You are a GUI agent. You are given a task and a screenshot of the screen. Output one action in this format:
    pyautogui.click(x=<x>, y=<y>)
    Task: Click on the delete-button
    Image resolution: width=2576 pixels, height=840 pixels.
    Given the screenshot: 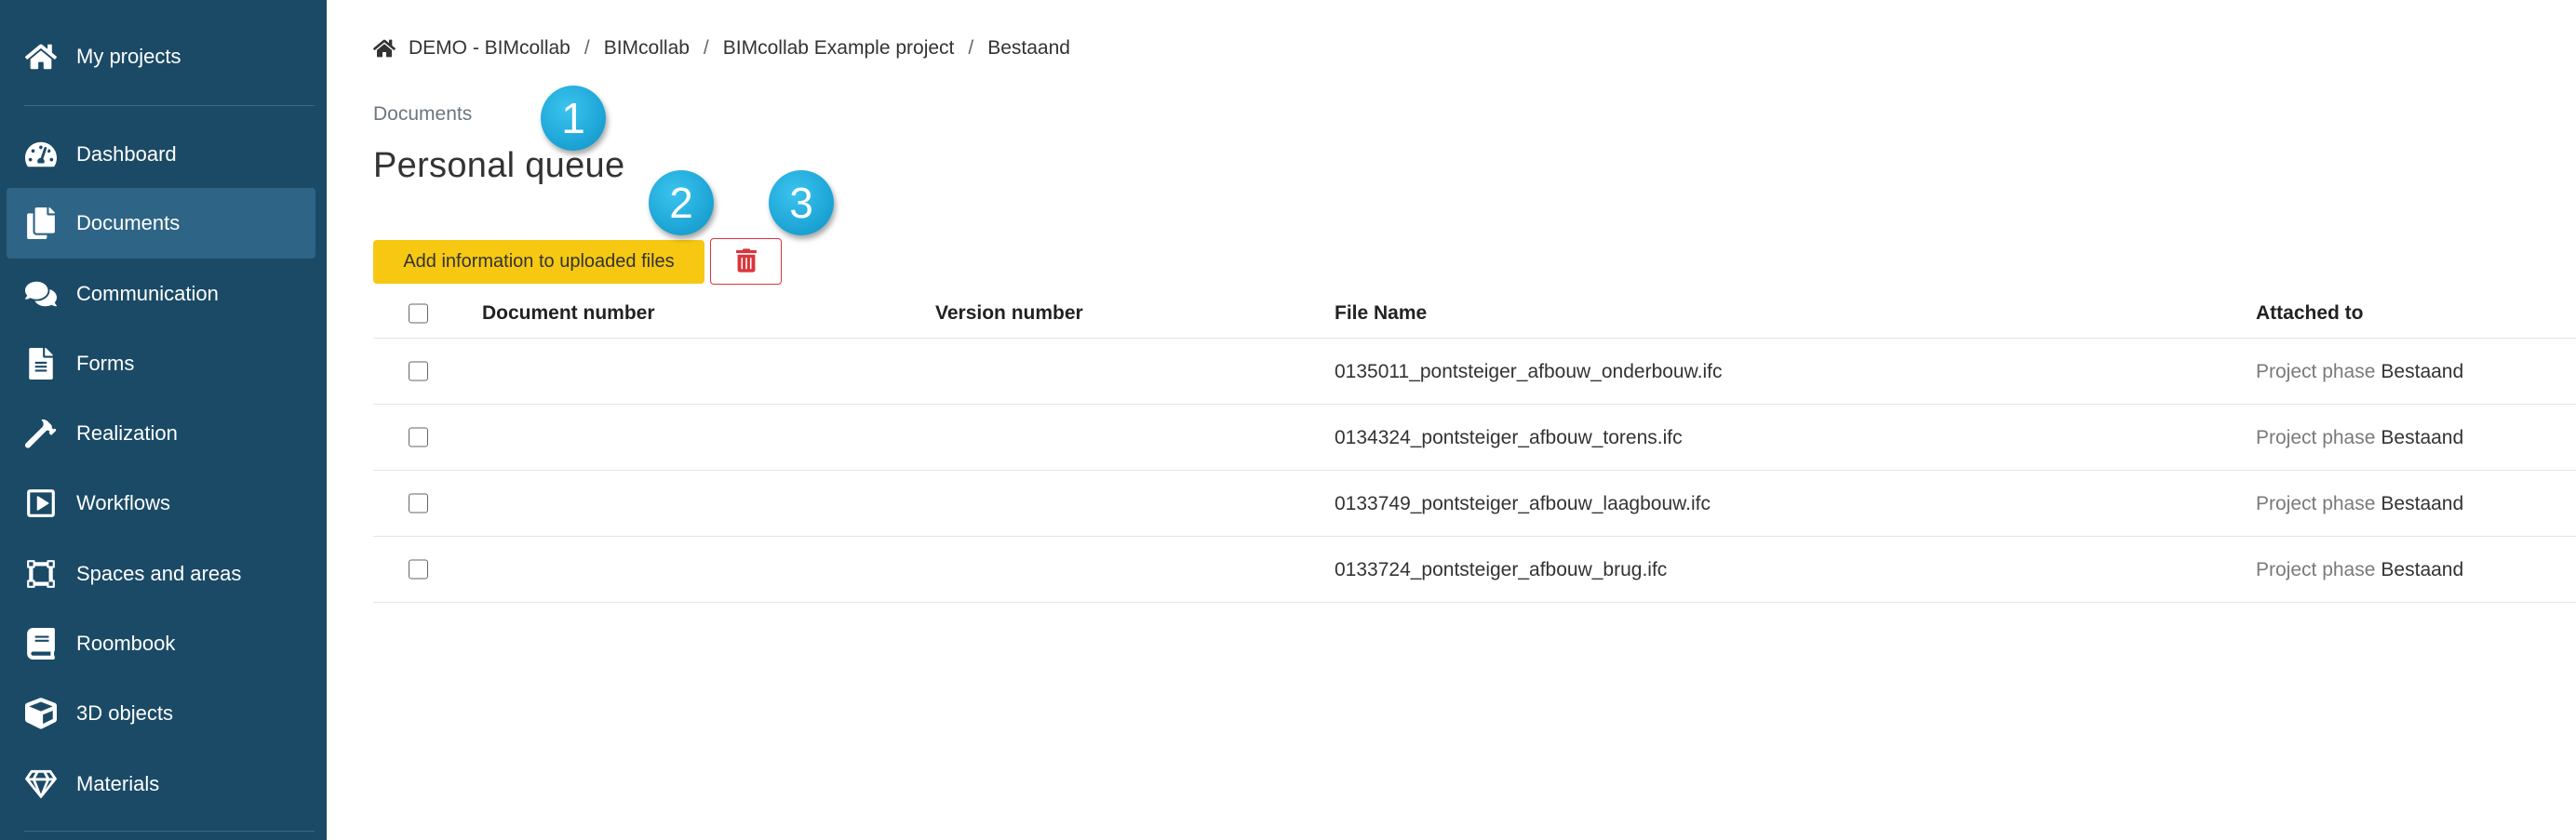 What is the action you would take?
    pyautogui.click(x=746, y=261)
    